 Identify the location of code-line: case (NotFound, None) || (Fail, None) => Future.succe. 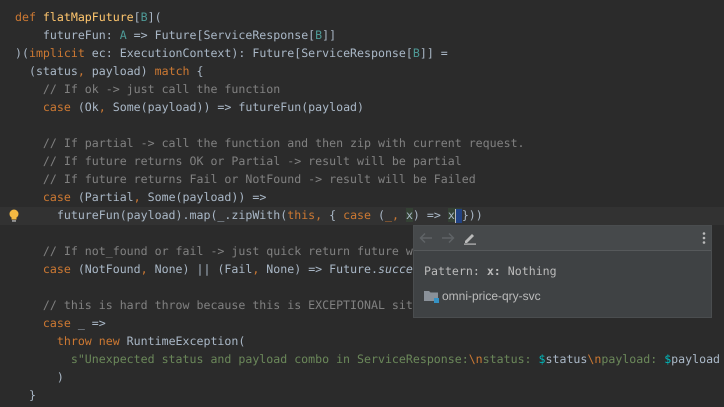
(227, 269).